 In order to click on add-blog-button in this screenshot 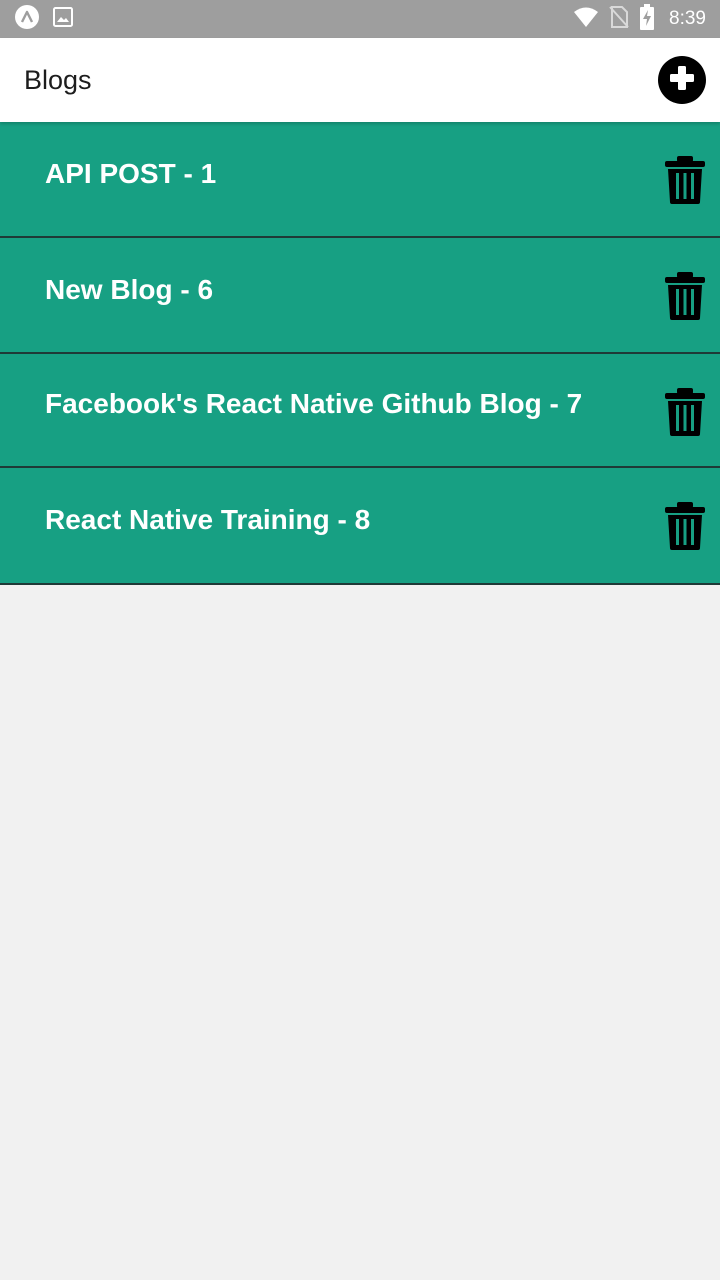, I will do `click(682, 80)`.